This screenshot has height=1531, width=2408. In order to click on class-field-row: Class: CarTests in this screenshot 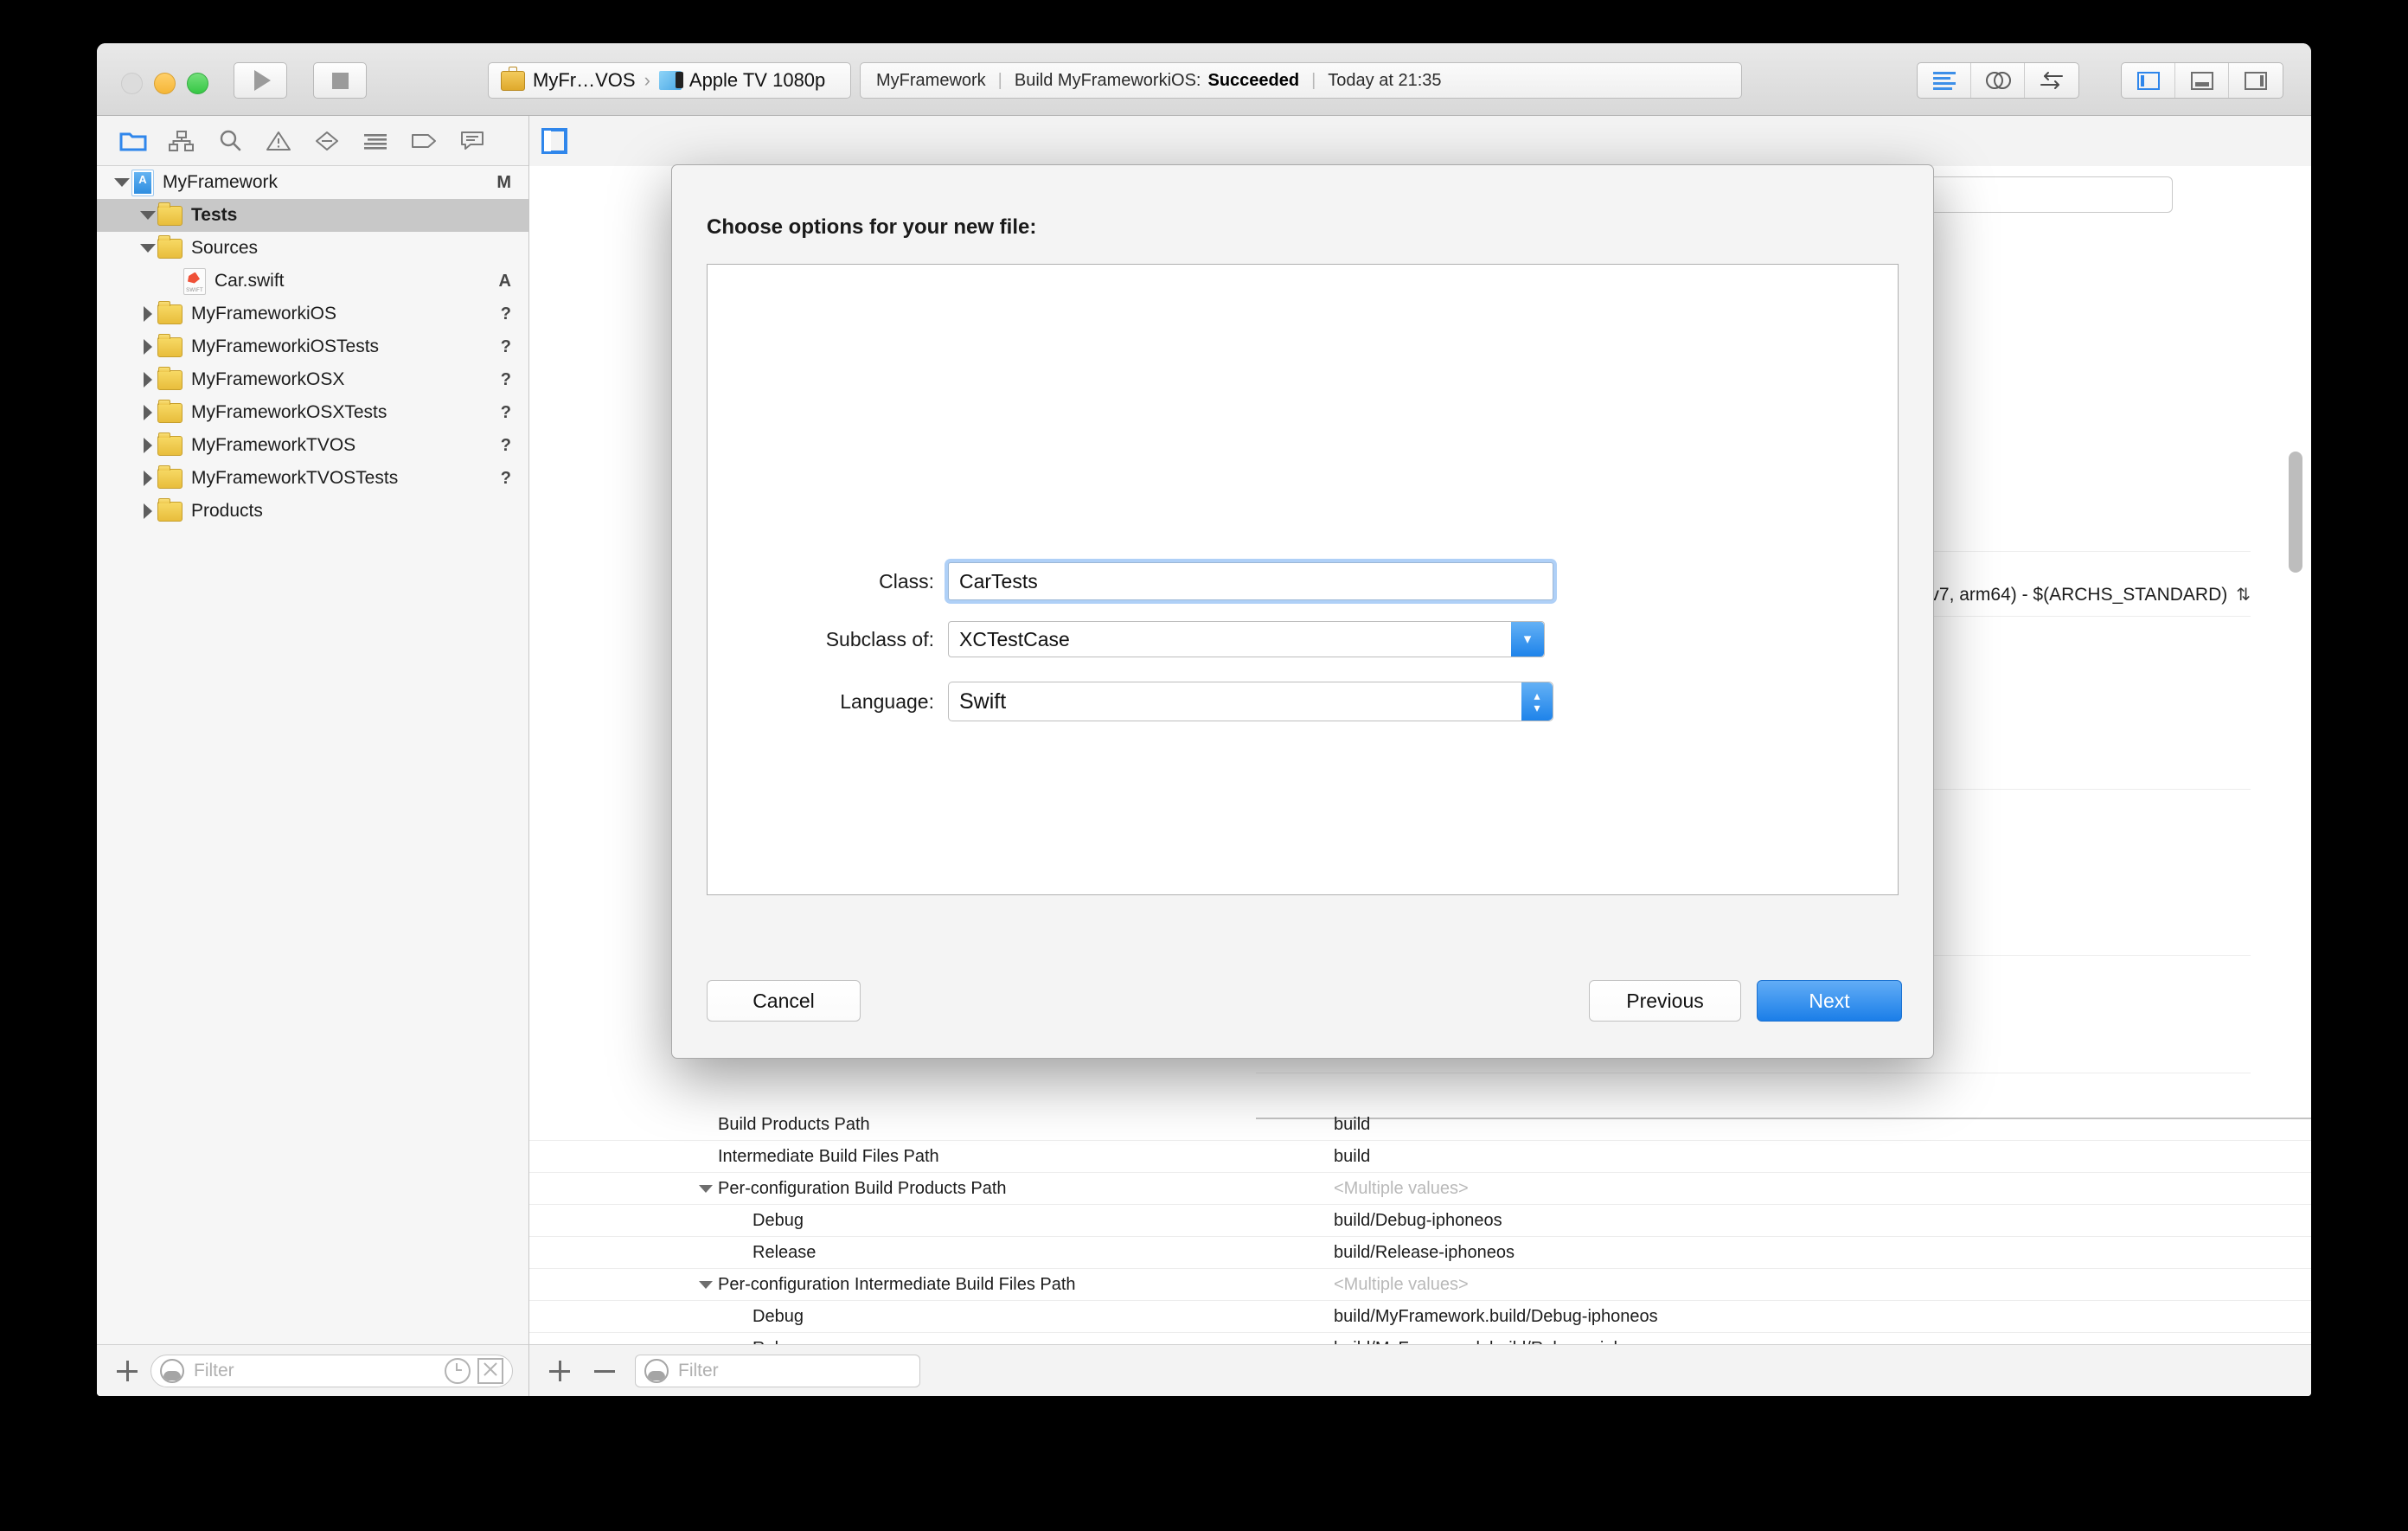, I will do `click(1113, 581)`.